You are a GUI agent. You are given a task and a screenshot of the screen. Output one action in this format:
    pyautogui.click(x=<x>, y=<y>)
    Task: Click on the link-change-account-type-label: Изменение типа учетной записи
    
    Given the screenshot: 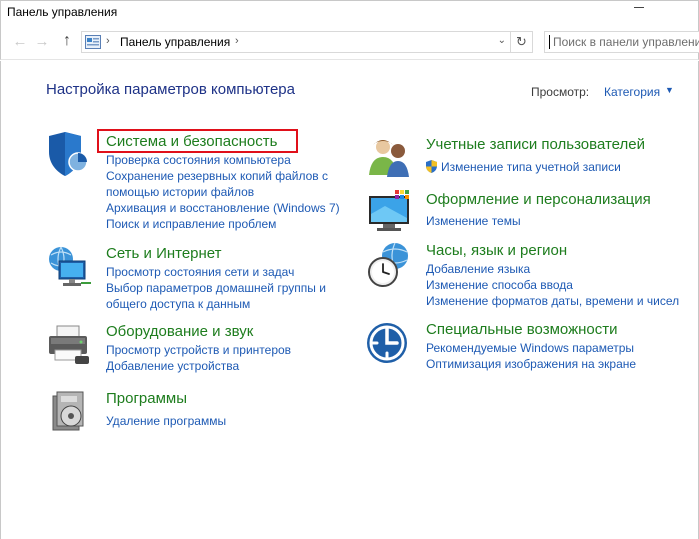 What is the action you would take?
    pyautogui.click(x=531, y=167)
    